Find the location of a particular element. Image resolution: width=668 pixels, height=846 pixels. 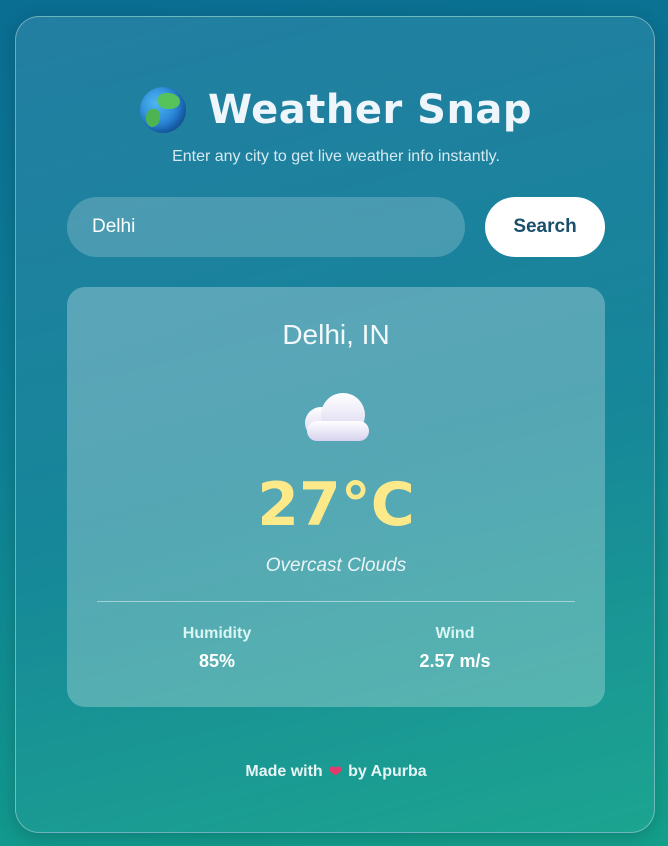

wind-value: 2.57 m/s is located at coordinates (455, 661).